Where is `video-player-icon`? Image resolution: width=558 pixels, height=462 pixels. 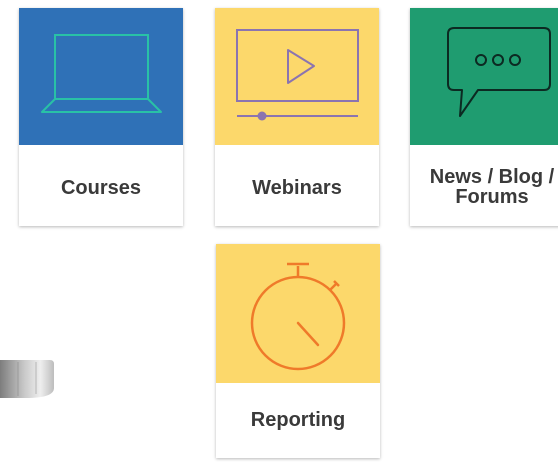 video-player-icon is located at coordinates (297, 75).